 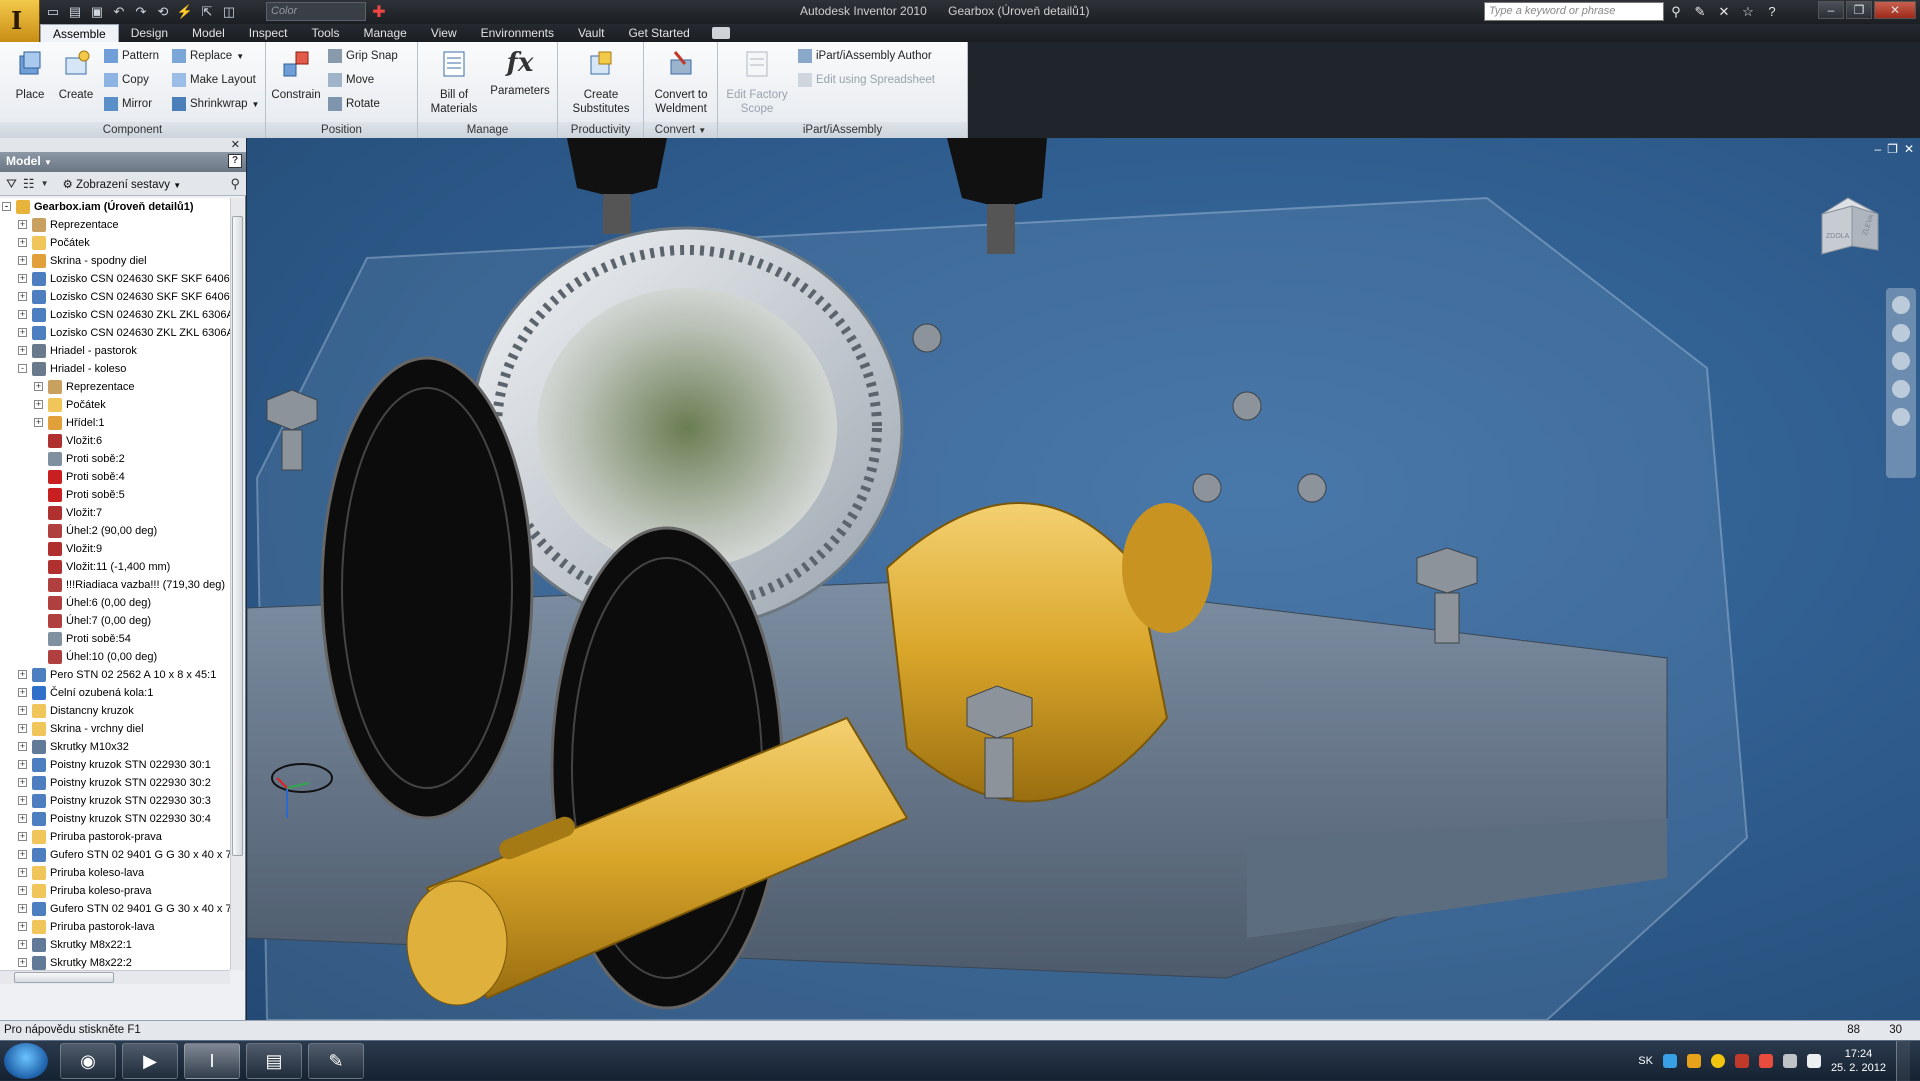 I want to click on start-button, so click(x=26, y=1061).